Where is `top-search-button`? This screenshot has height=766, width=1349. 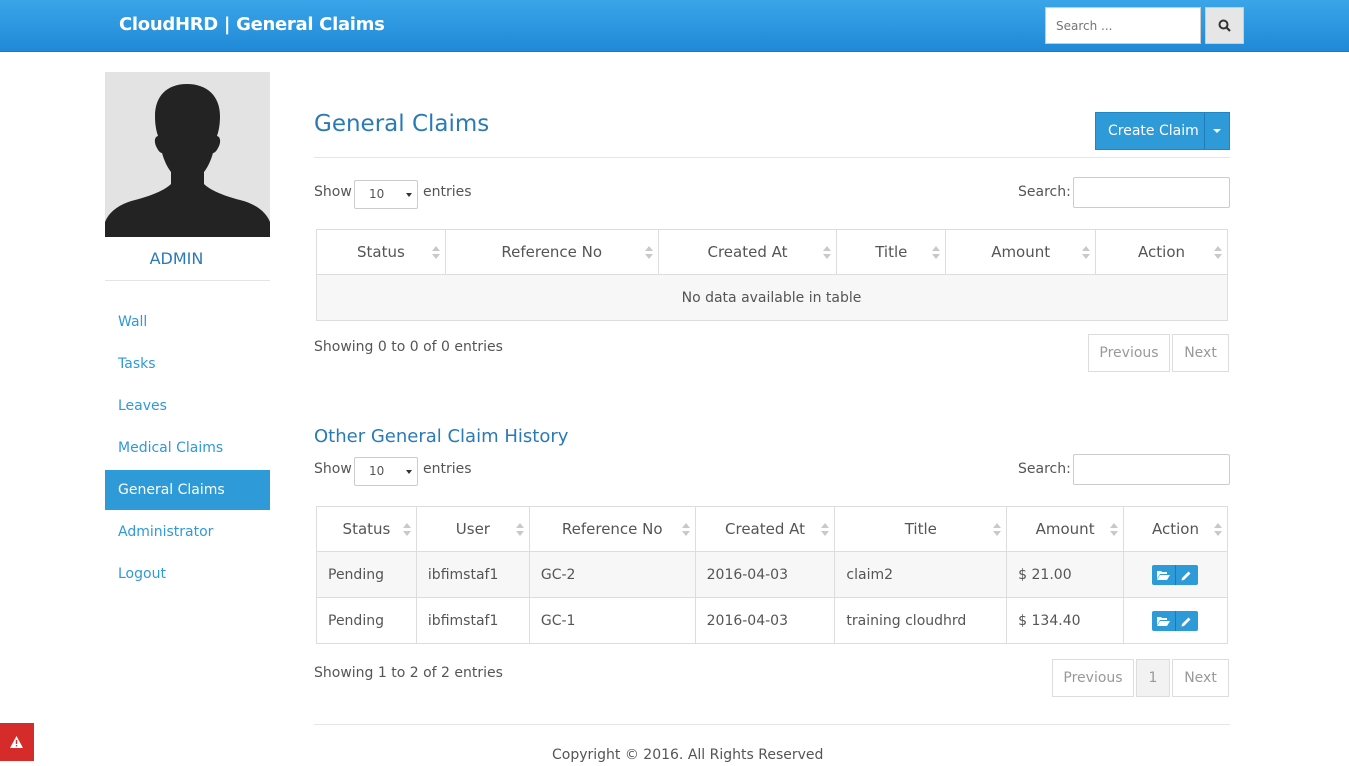
top-search-button is located at coordinates (1224, 25).